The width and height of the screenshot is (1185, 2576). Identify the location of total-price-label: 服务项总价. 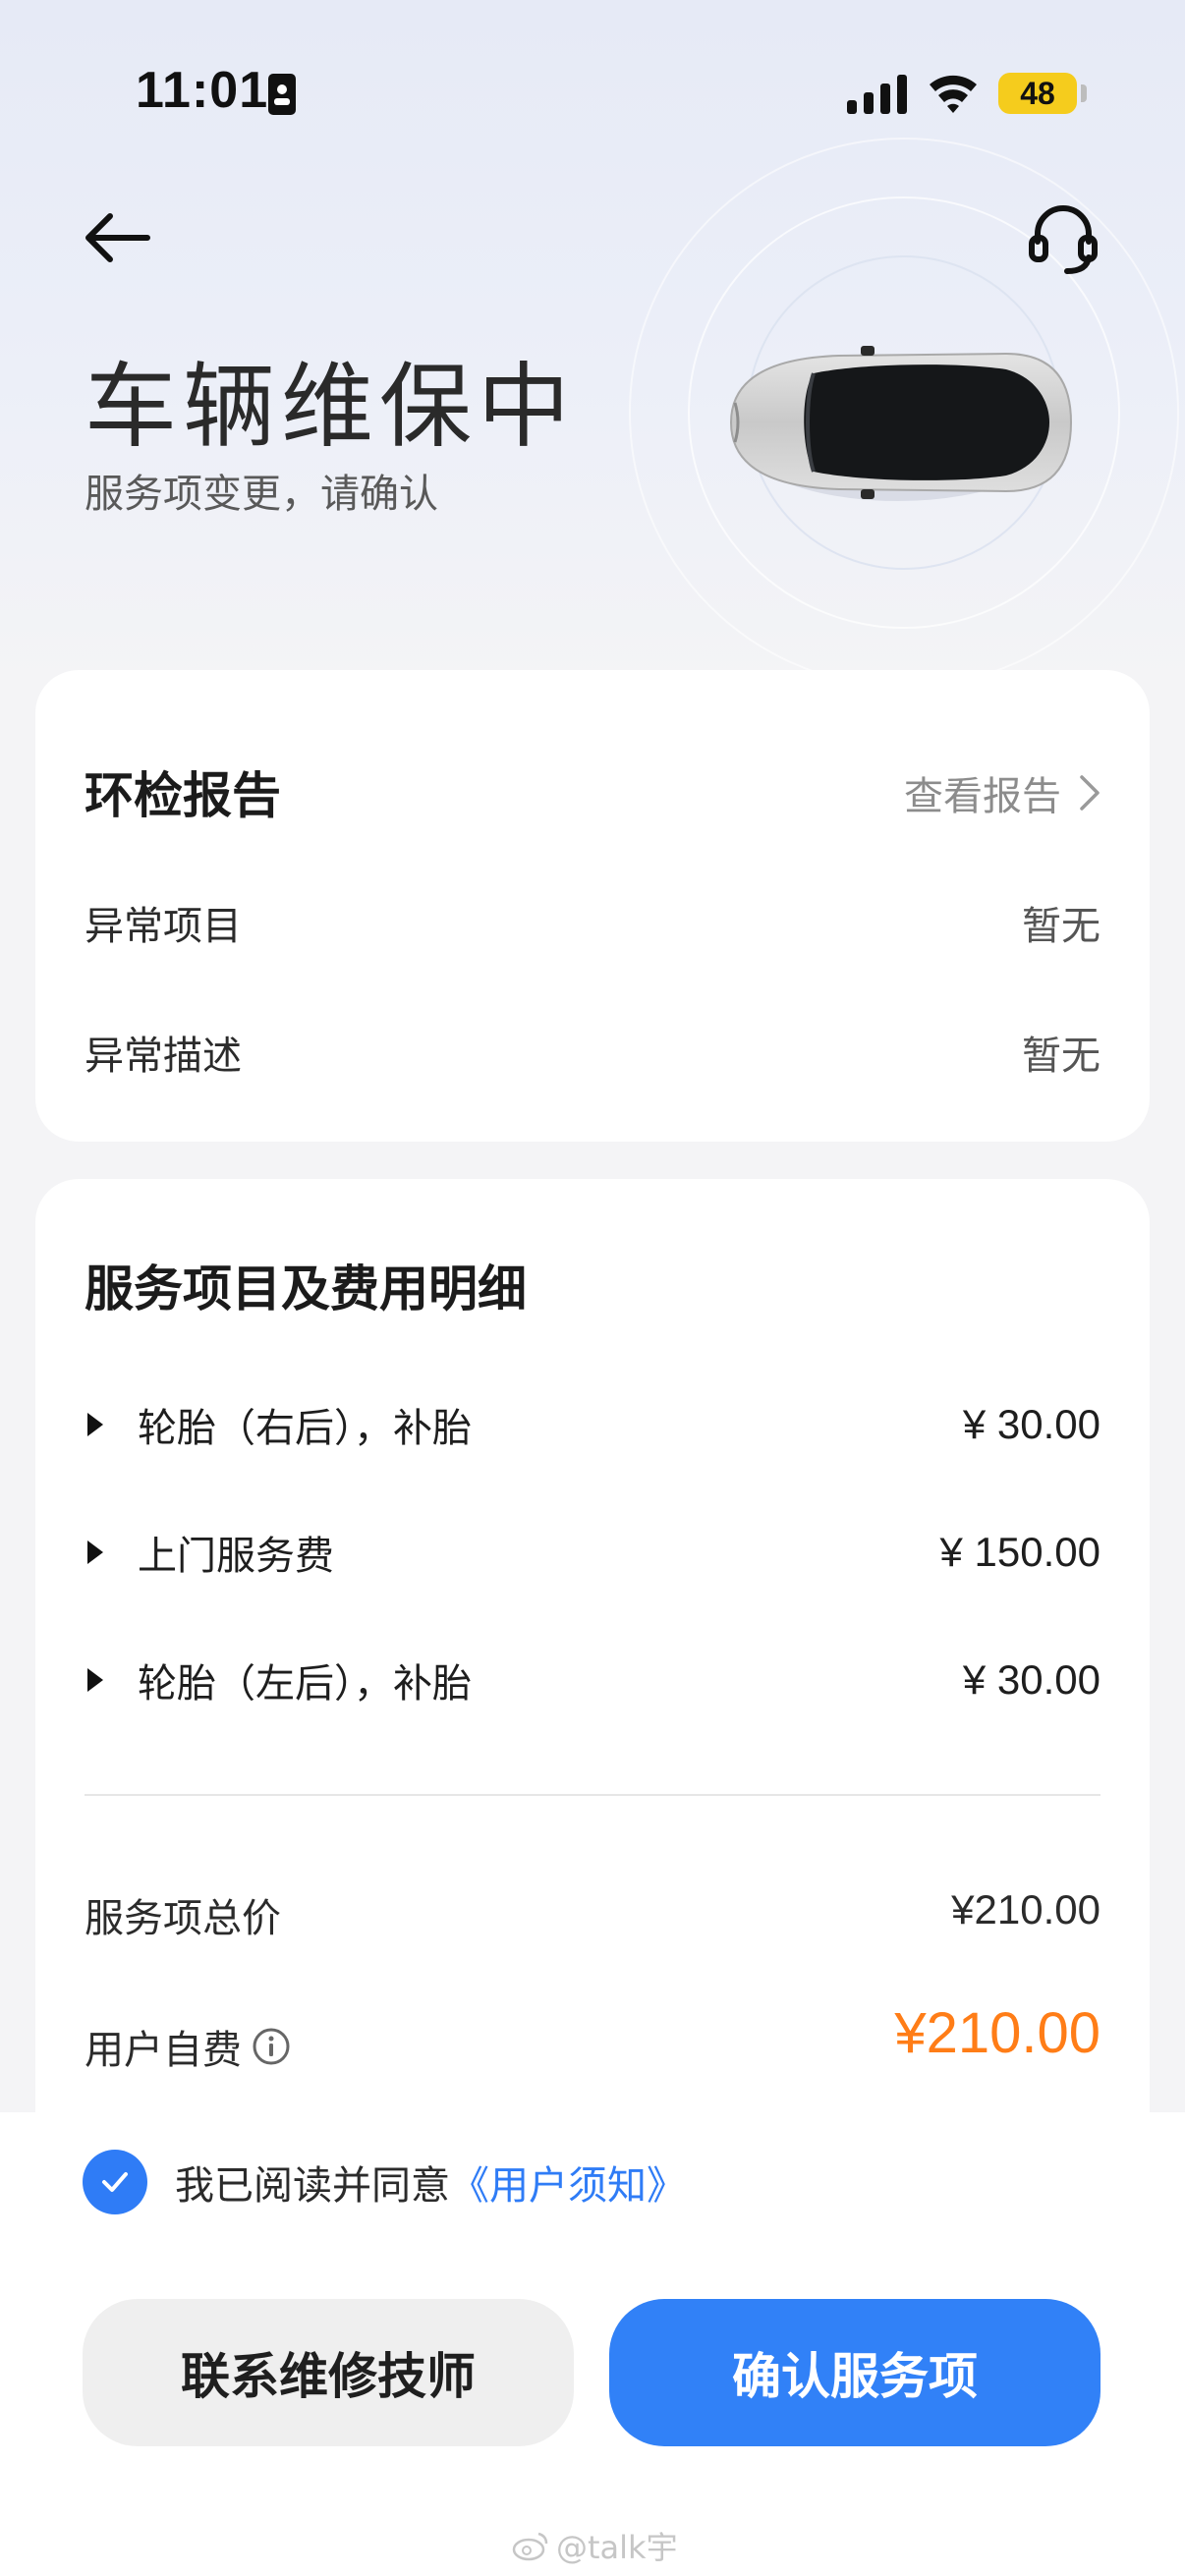
(183, 1918).